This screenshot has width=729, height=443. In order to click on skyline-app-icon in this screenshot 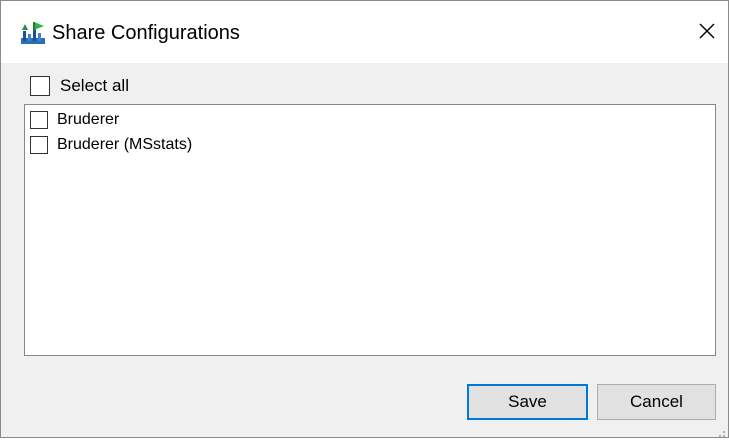, I will do `click(33, 33)`.